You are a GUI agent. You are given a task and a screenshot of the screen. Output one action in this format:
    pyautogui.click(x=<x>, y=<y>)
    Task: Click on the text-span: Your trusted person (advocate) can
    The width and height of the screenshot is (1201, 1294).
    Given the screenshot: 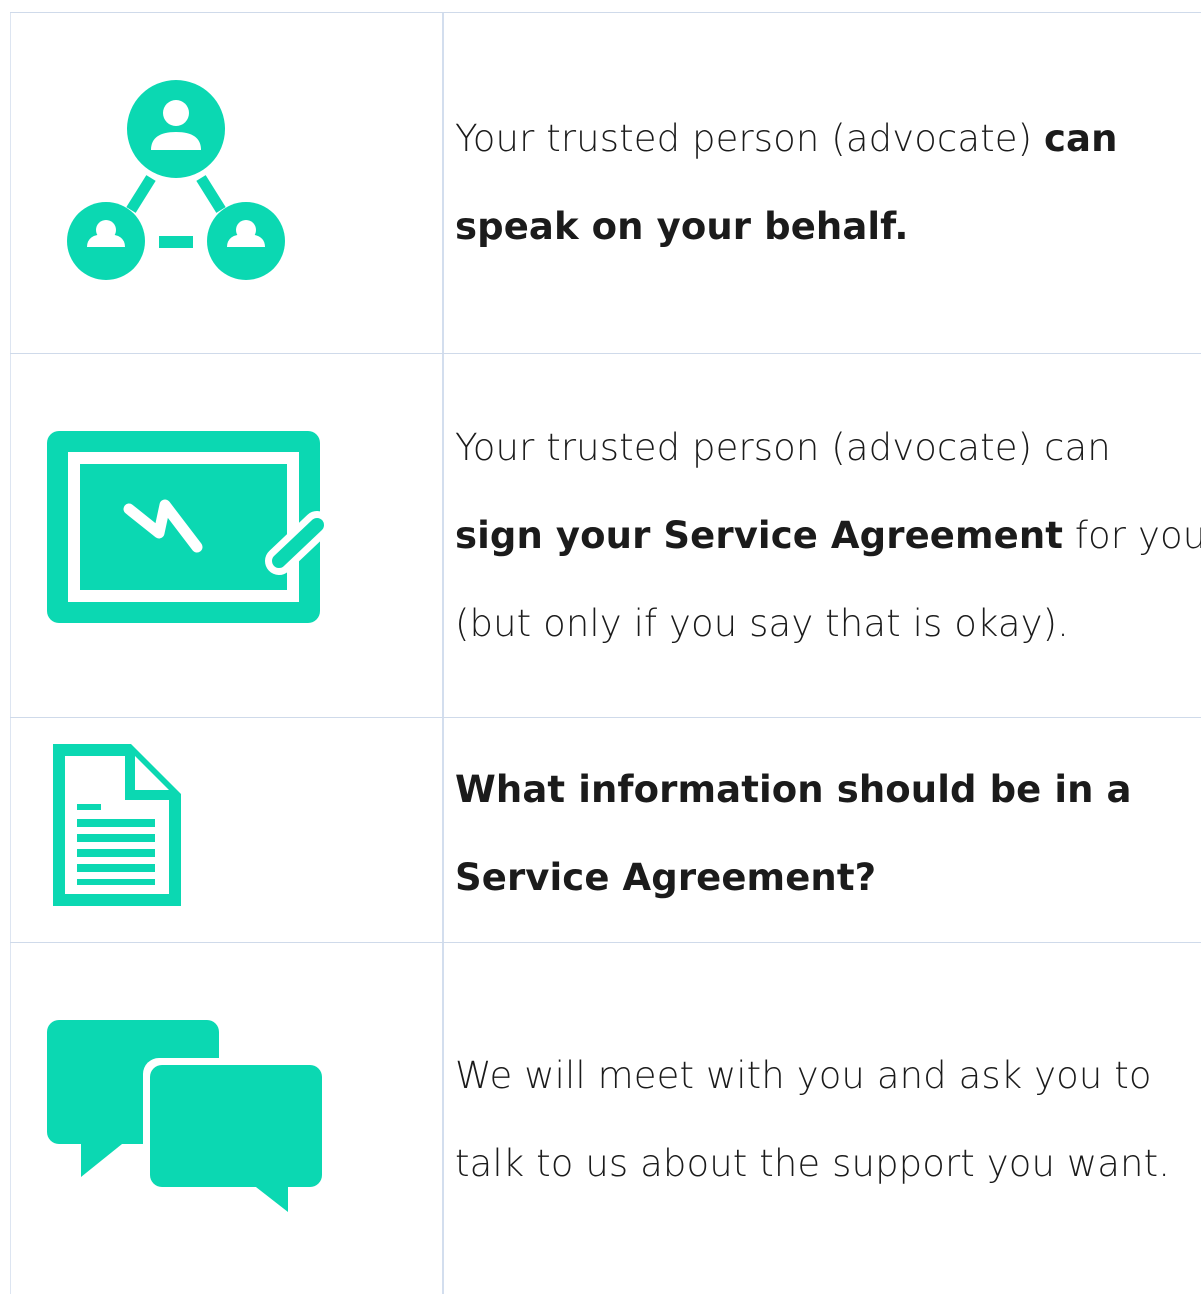 What is the action you would take?
    pyautogui.click(x=783, y=447)
    